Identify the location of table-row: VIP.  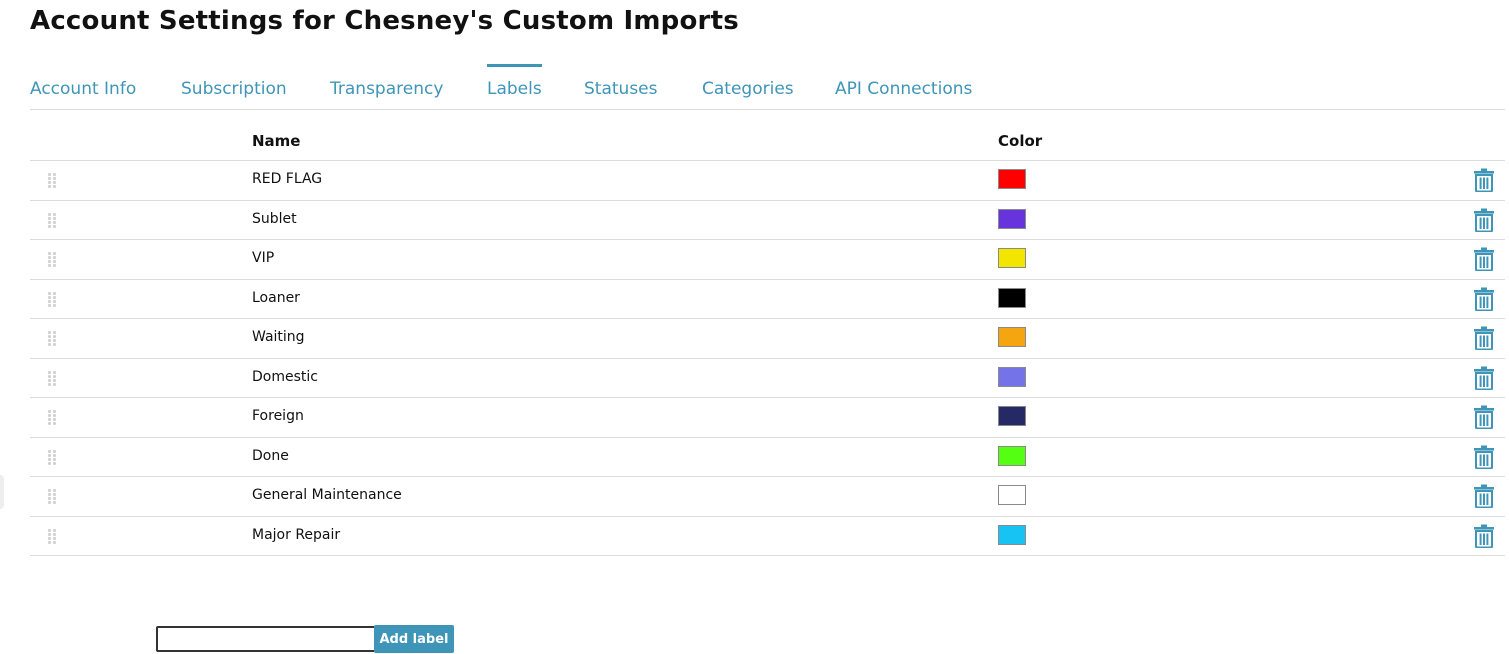
(767, 260).